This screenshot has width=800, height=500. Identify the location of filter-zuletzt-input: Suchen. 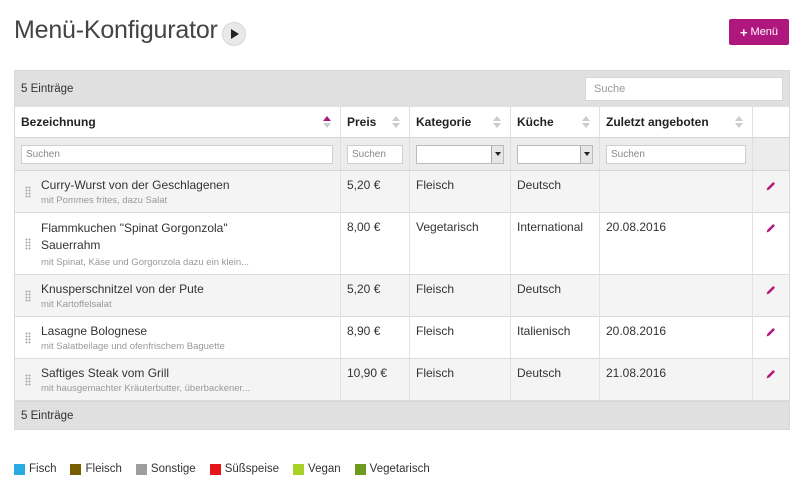
(676, 154).